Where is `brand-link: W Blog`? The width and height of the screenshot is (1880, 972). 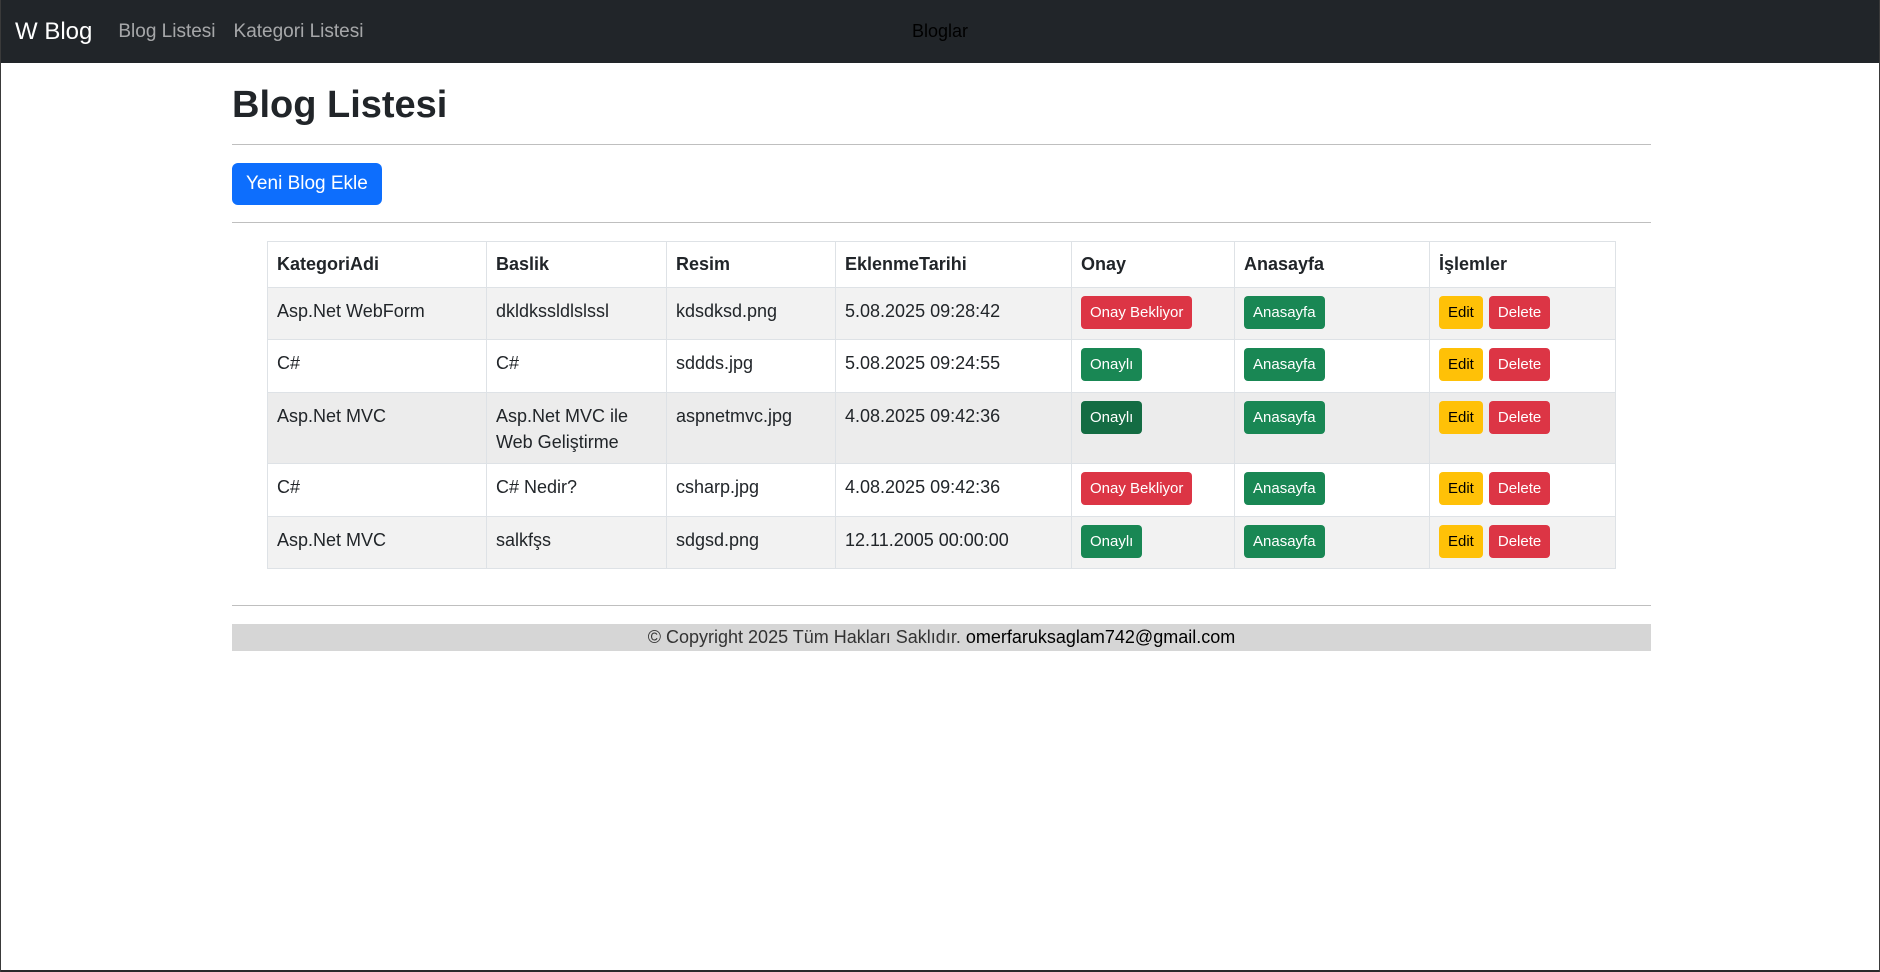 brand-link: W Blog is located at coordinates (53, 32).